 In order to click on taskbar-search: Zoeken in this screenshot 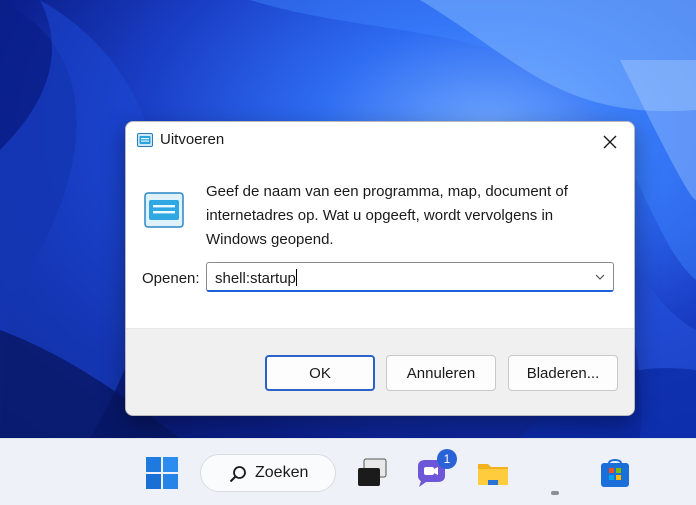, I will do `click(268, 473)`.